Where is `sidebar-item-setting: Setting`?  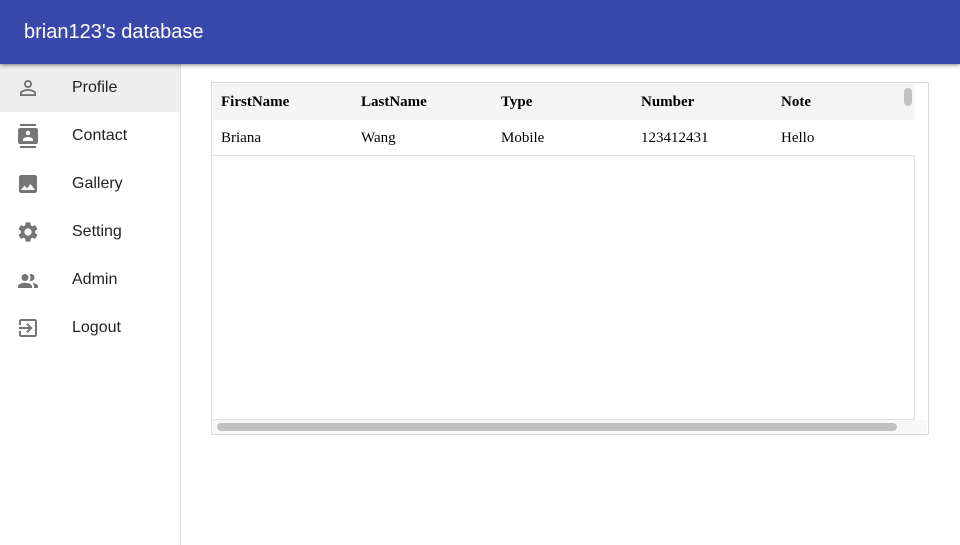
sidebar-item-setting: Setting is located at coordinates (90, 232).